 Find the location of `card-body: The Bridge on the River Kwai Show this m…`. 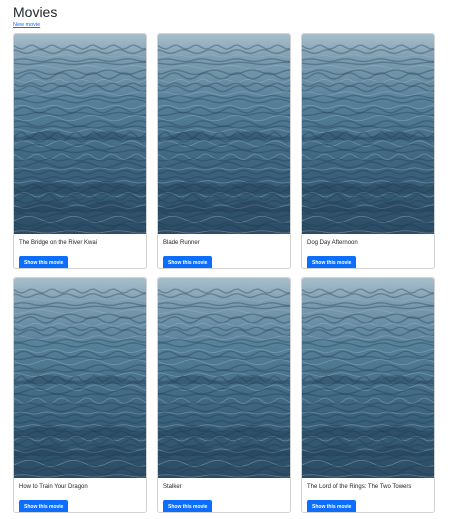

card-body: The Bridge on the River Kwai Show this m… is located at coordinates (80, 251).